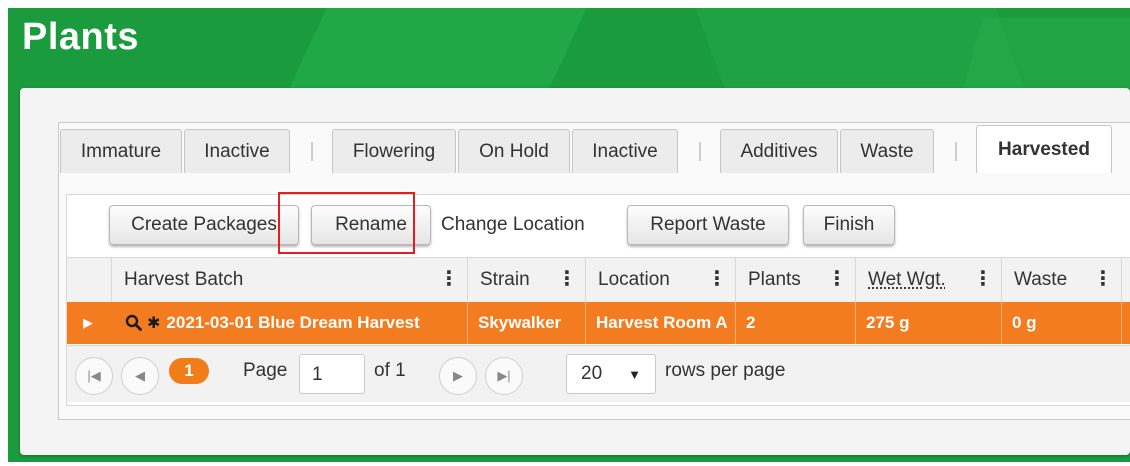 The image size is (1130, 466). Describe the element at coordinates (94, 376) in the screenshot. I see `first-page-icon: |◀` at that location.